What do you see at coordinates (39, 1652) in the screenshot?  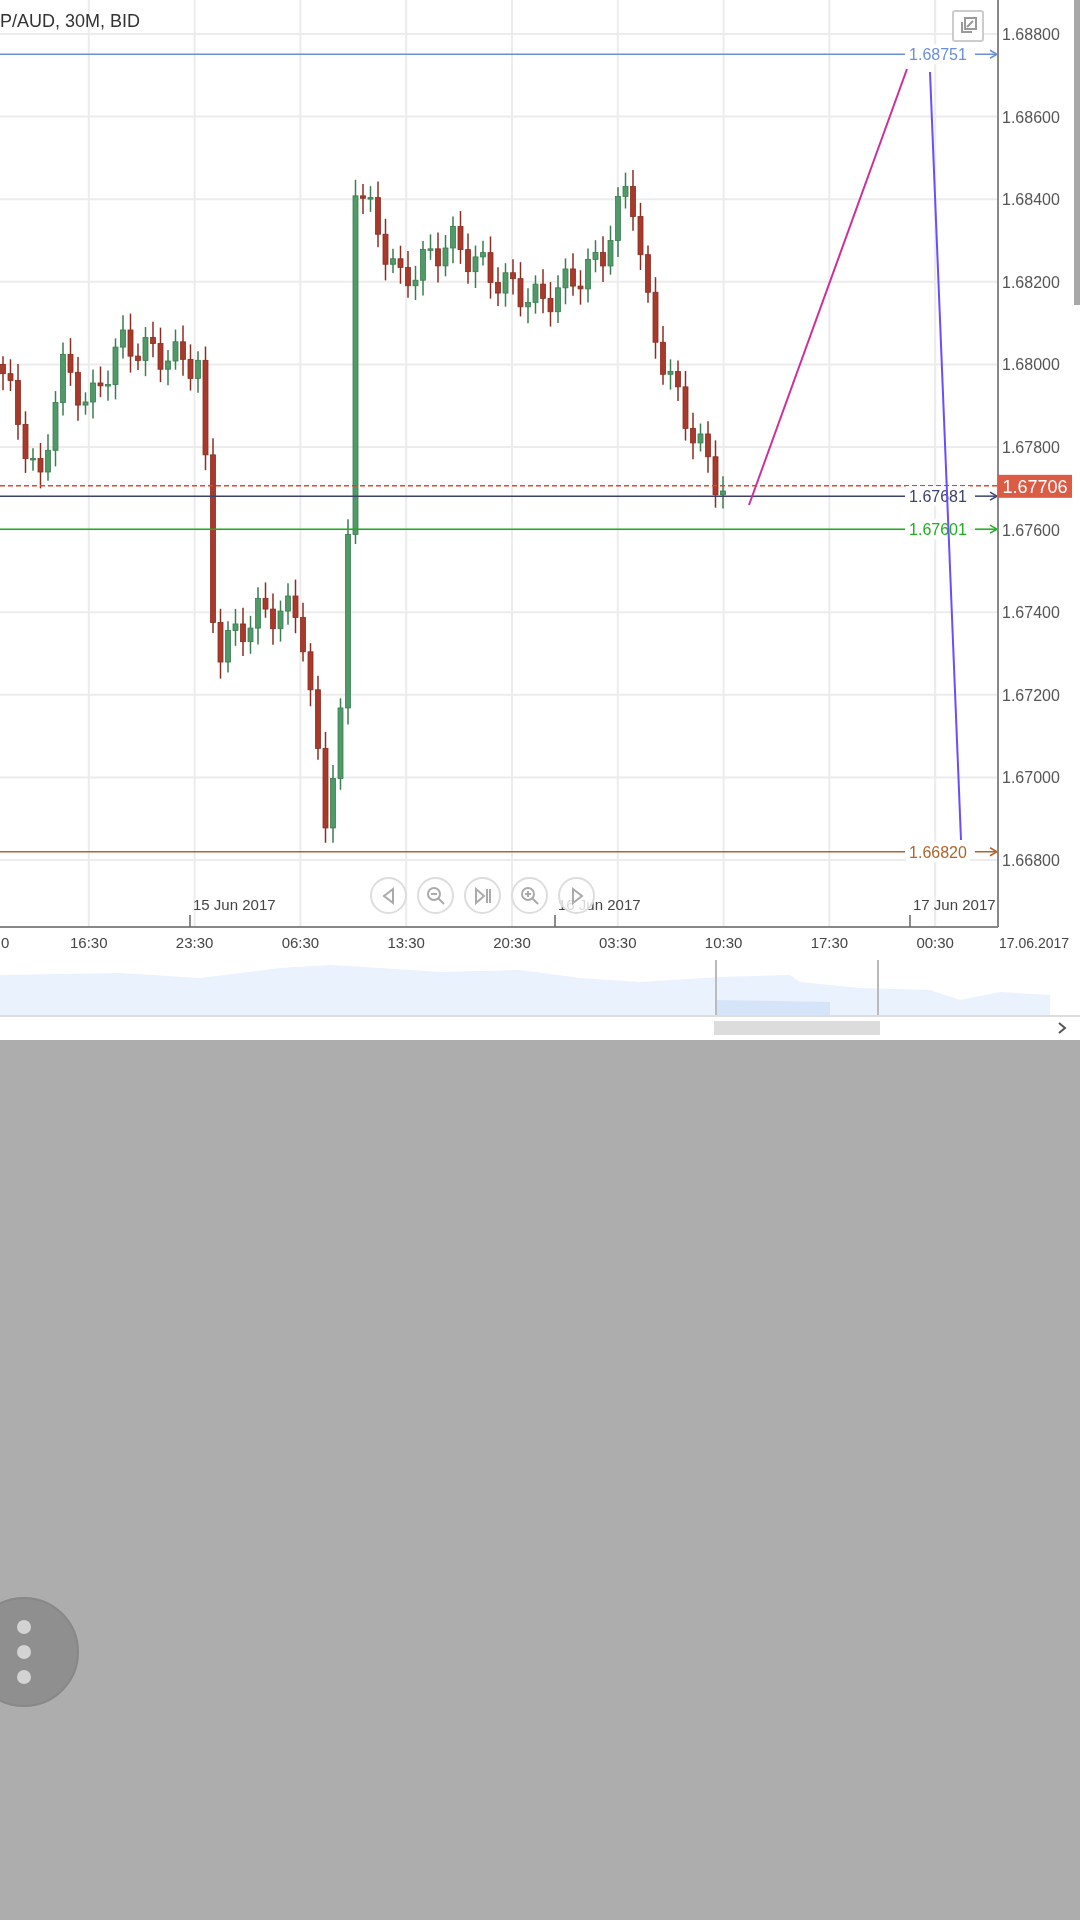 I see `more-options-button` at bounding box center [39, 1652].